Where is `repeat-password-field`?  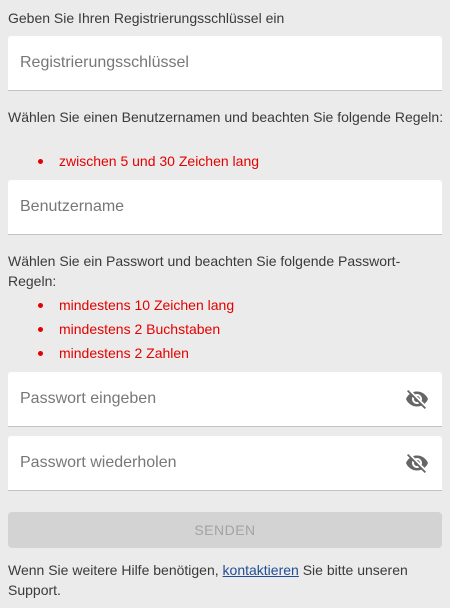 repeat-password-field is located at coordinates (225, 463).